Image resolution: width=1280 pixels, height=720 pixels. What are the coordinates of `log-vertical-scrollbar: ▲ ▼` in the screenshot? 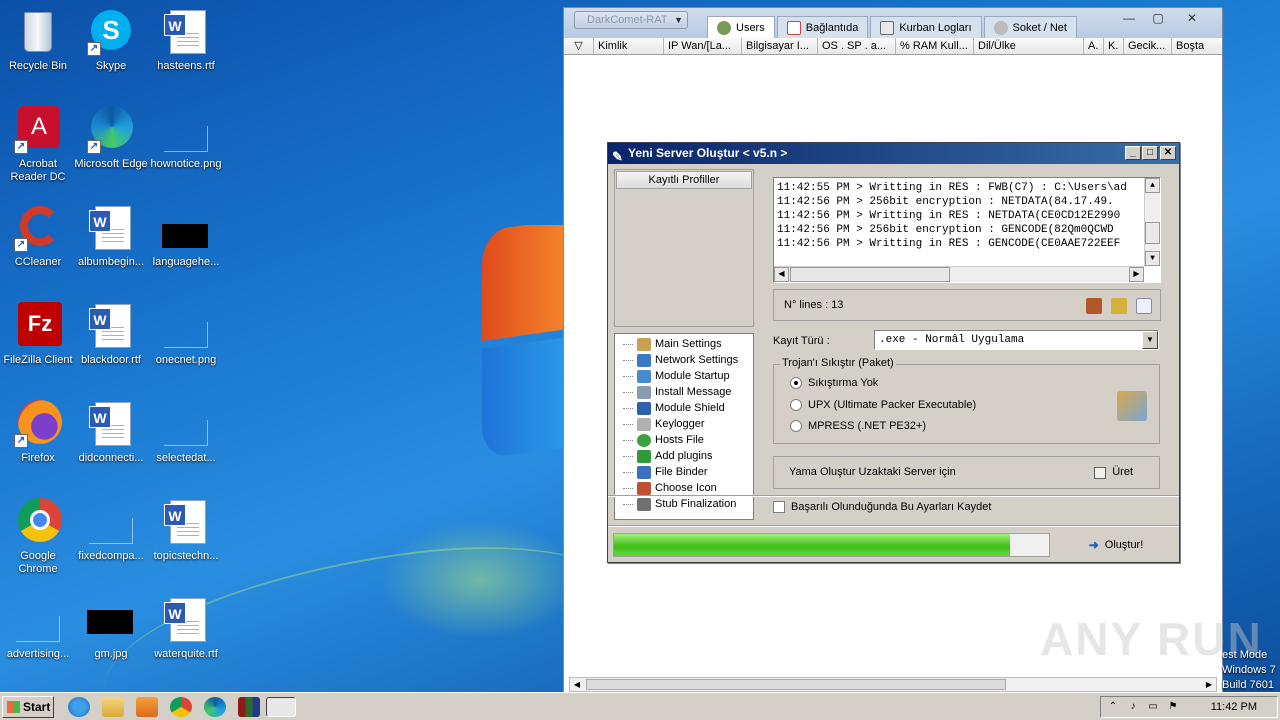 It's located at (1152, 222).